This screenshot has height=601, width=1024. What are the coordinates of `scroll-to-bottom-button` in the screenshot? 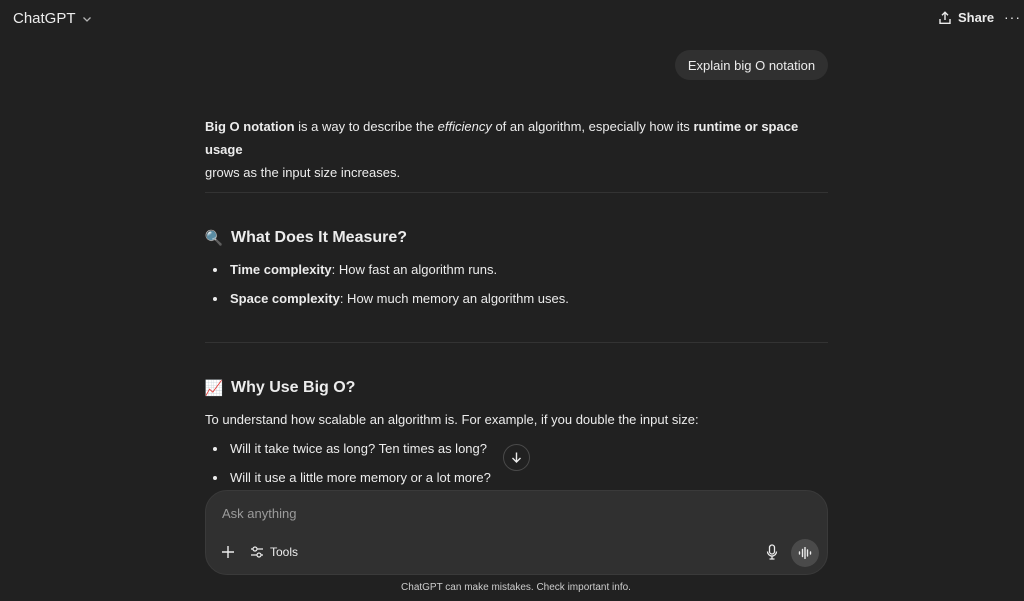 It's located at (516, 457).